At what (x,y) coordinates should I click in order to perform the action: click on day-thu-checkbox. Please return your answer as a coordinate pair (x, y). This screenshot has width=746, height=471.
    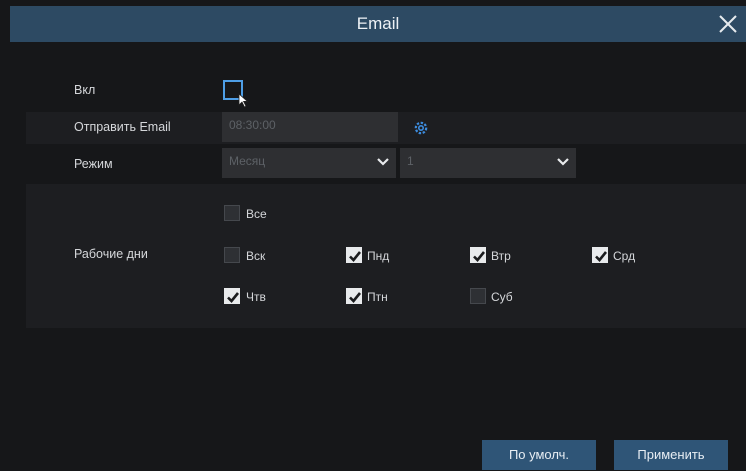
    Looking at the image, I should click on (232, 296).